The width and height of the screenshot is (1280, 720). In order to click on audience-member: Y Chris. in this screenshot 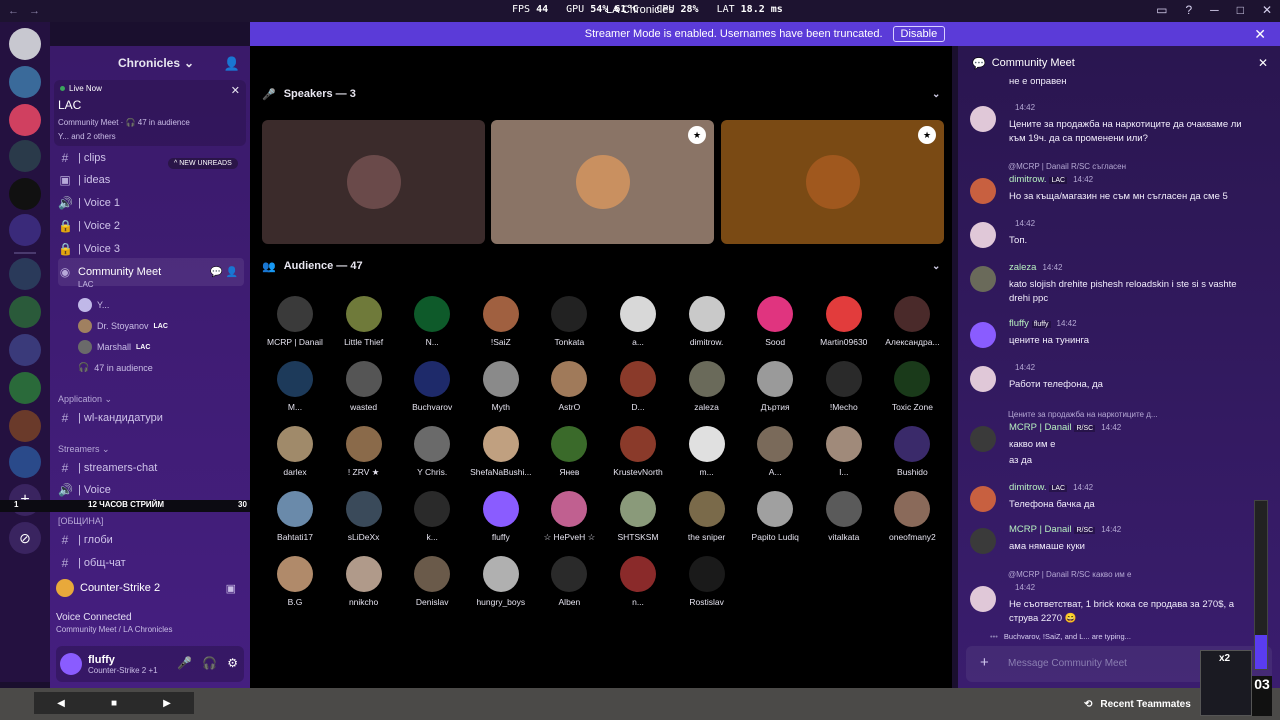, I will do `click(432, 451)`.